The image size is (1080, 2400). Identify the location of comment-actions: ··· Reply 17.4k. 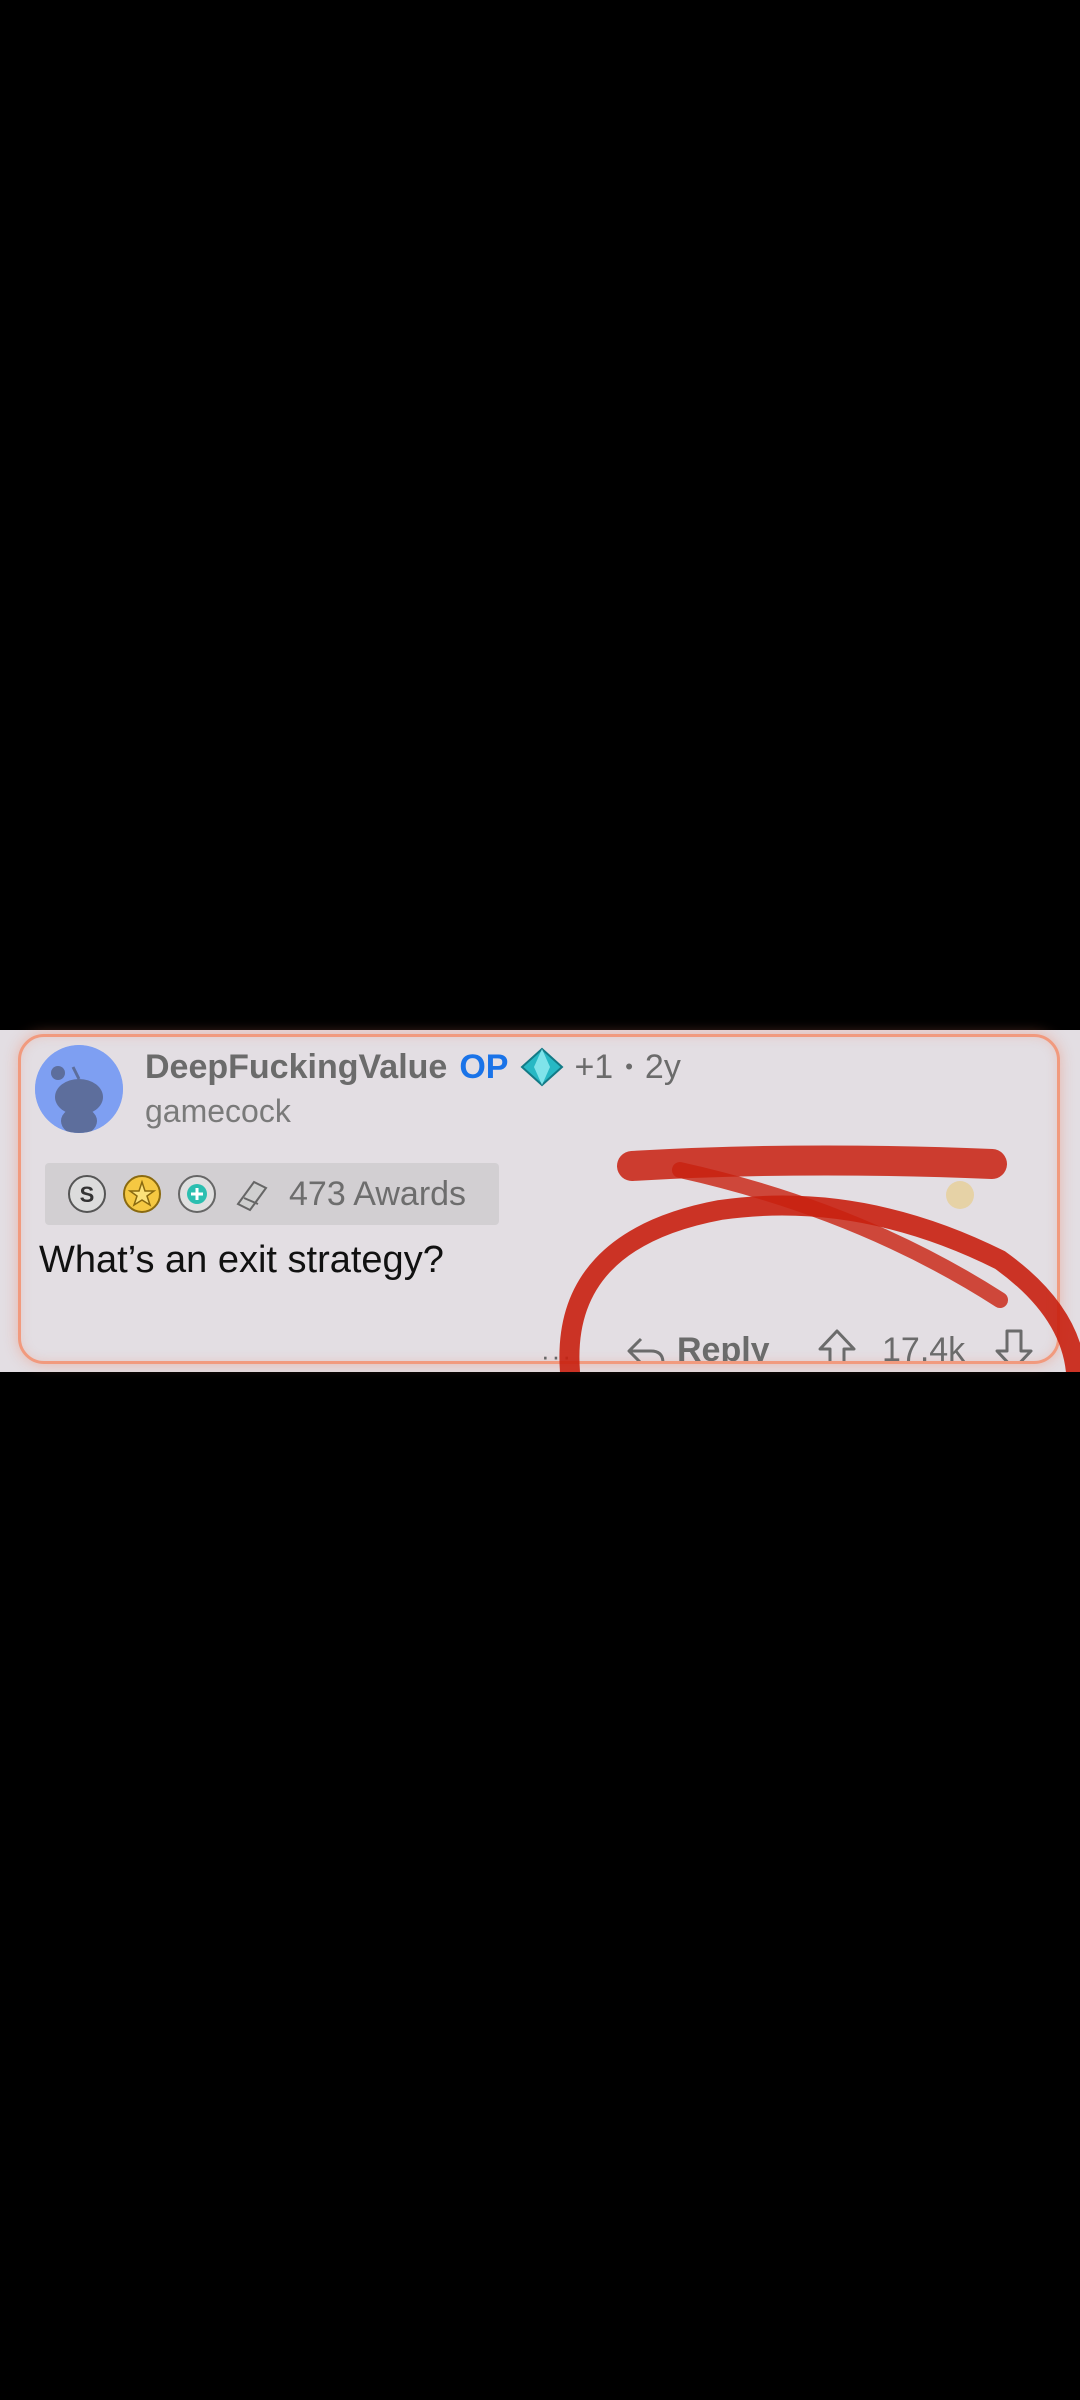
(539, 1340).